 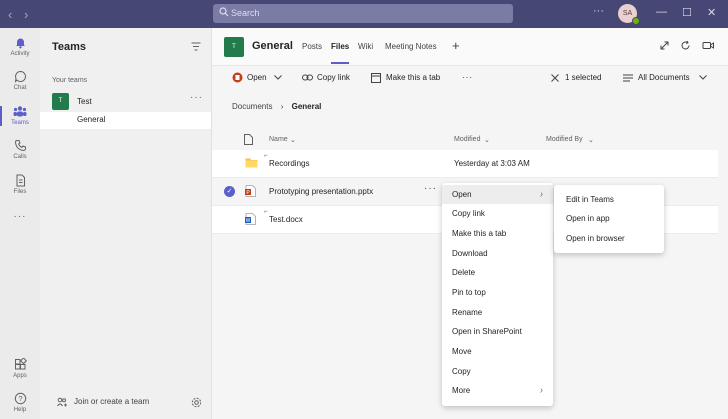 I want to click on menu-item-copy-link: Copy link, so click(x=497, y=213).